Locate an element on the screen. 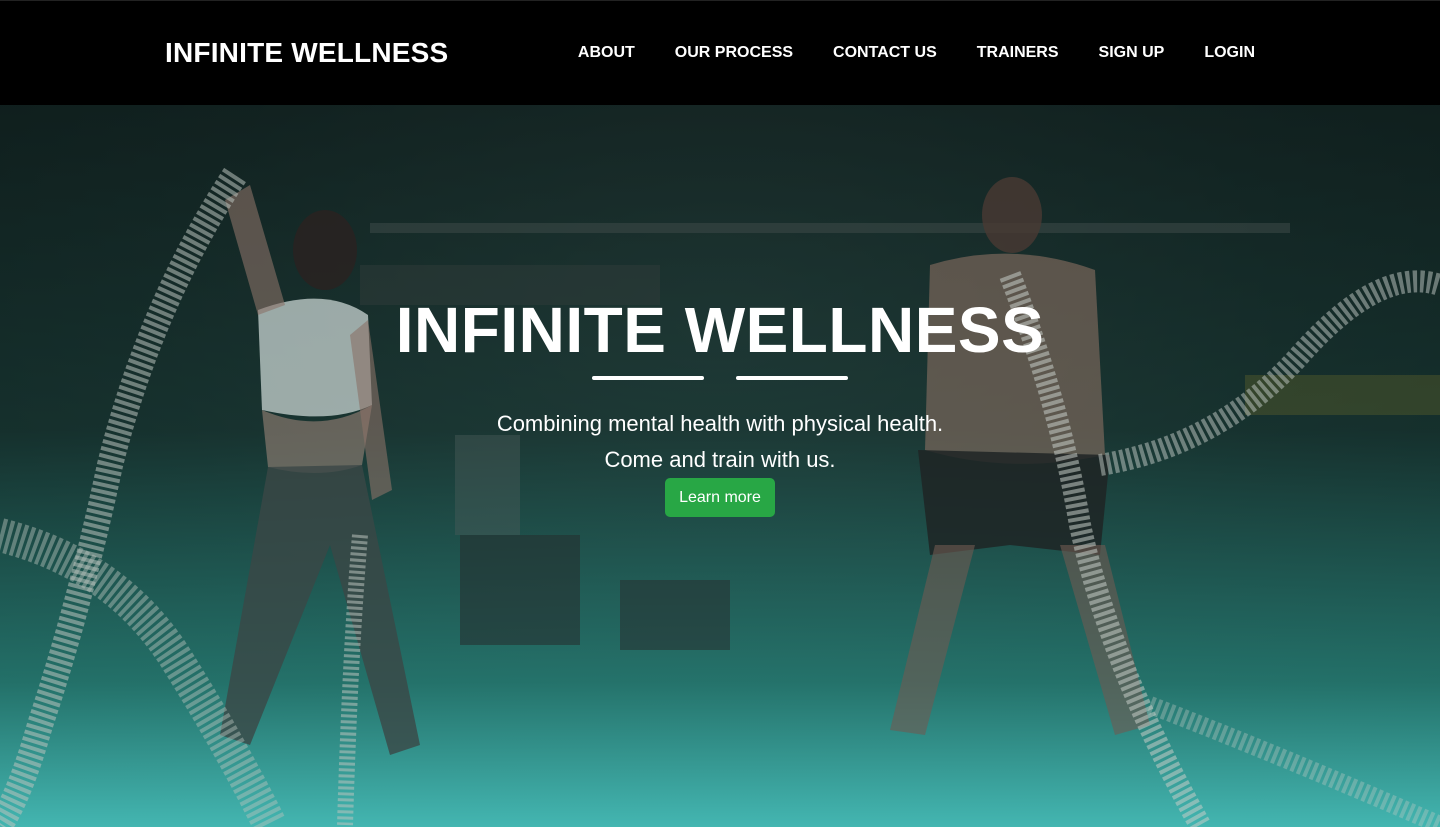  title-divider-right is located at coordinates (792, 378).